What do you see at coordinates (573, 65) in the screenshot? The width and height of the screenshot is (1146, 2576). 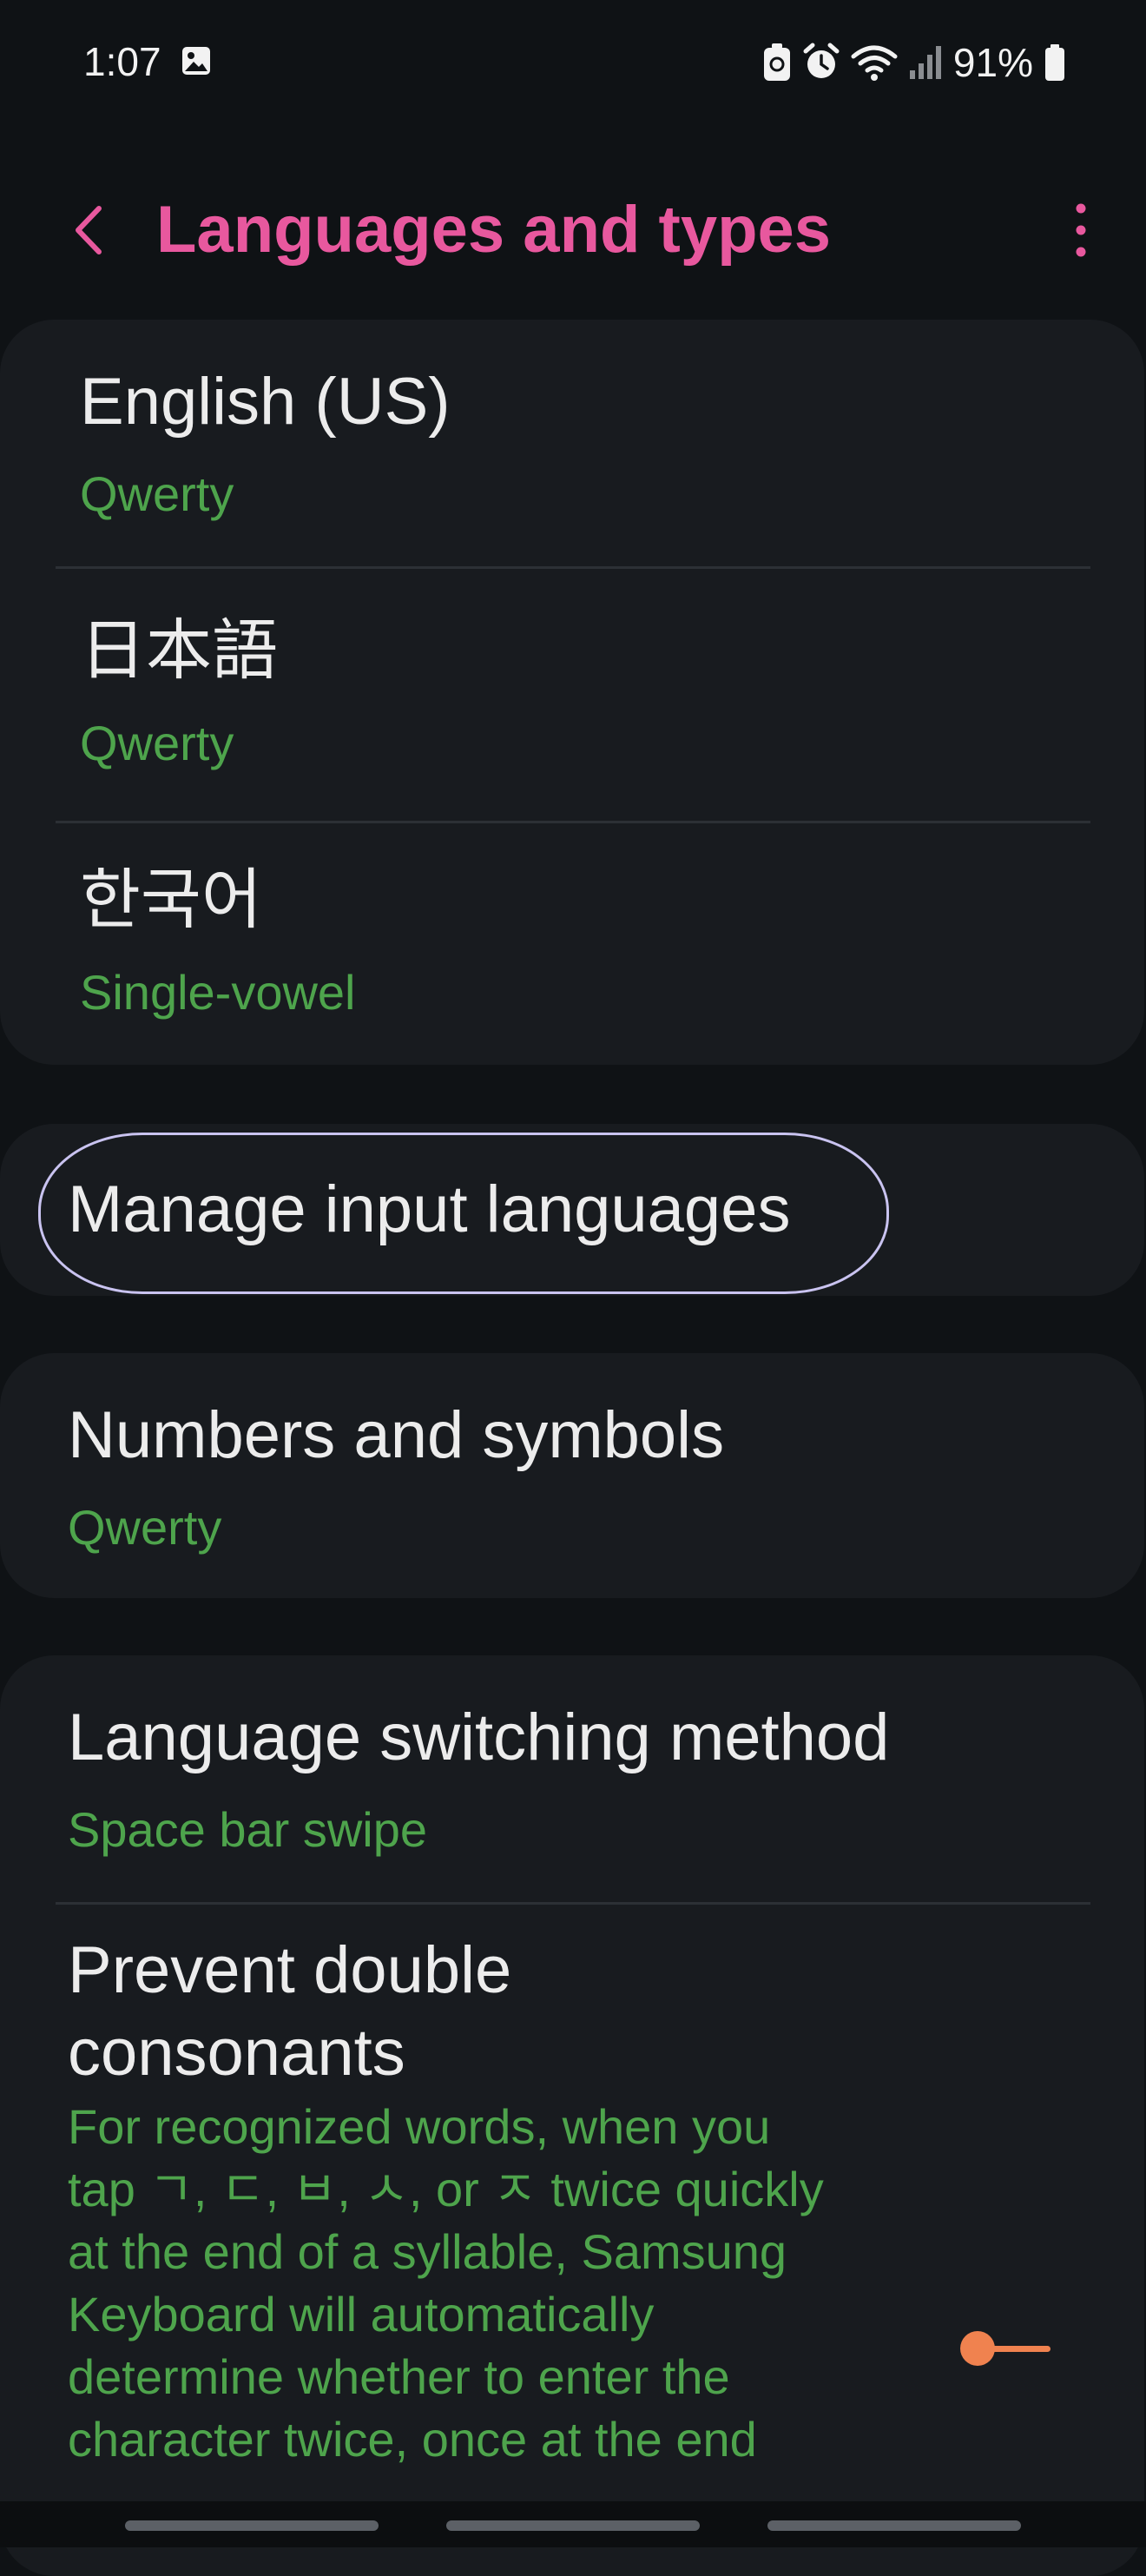 I see `status-bar: 1:07 91%` at bounding box center [573, 65].